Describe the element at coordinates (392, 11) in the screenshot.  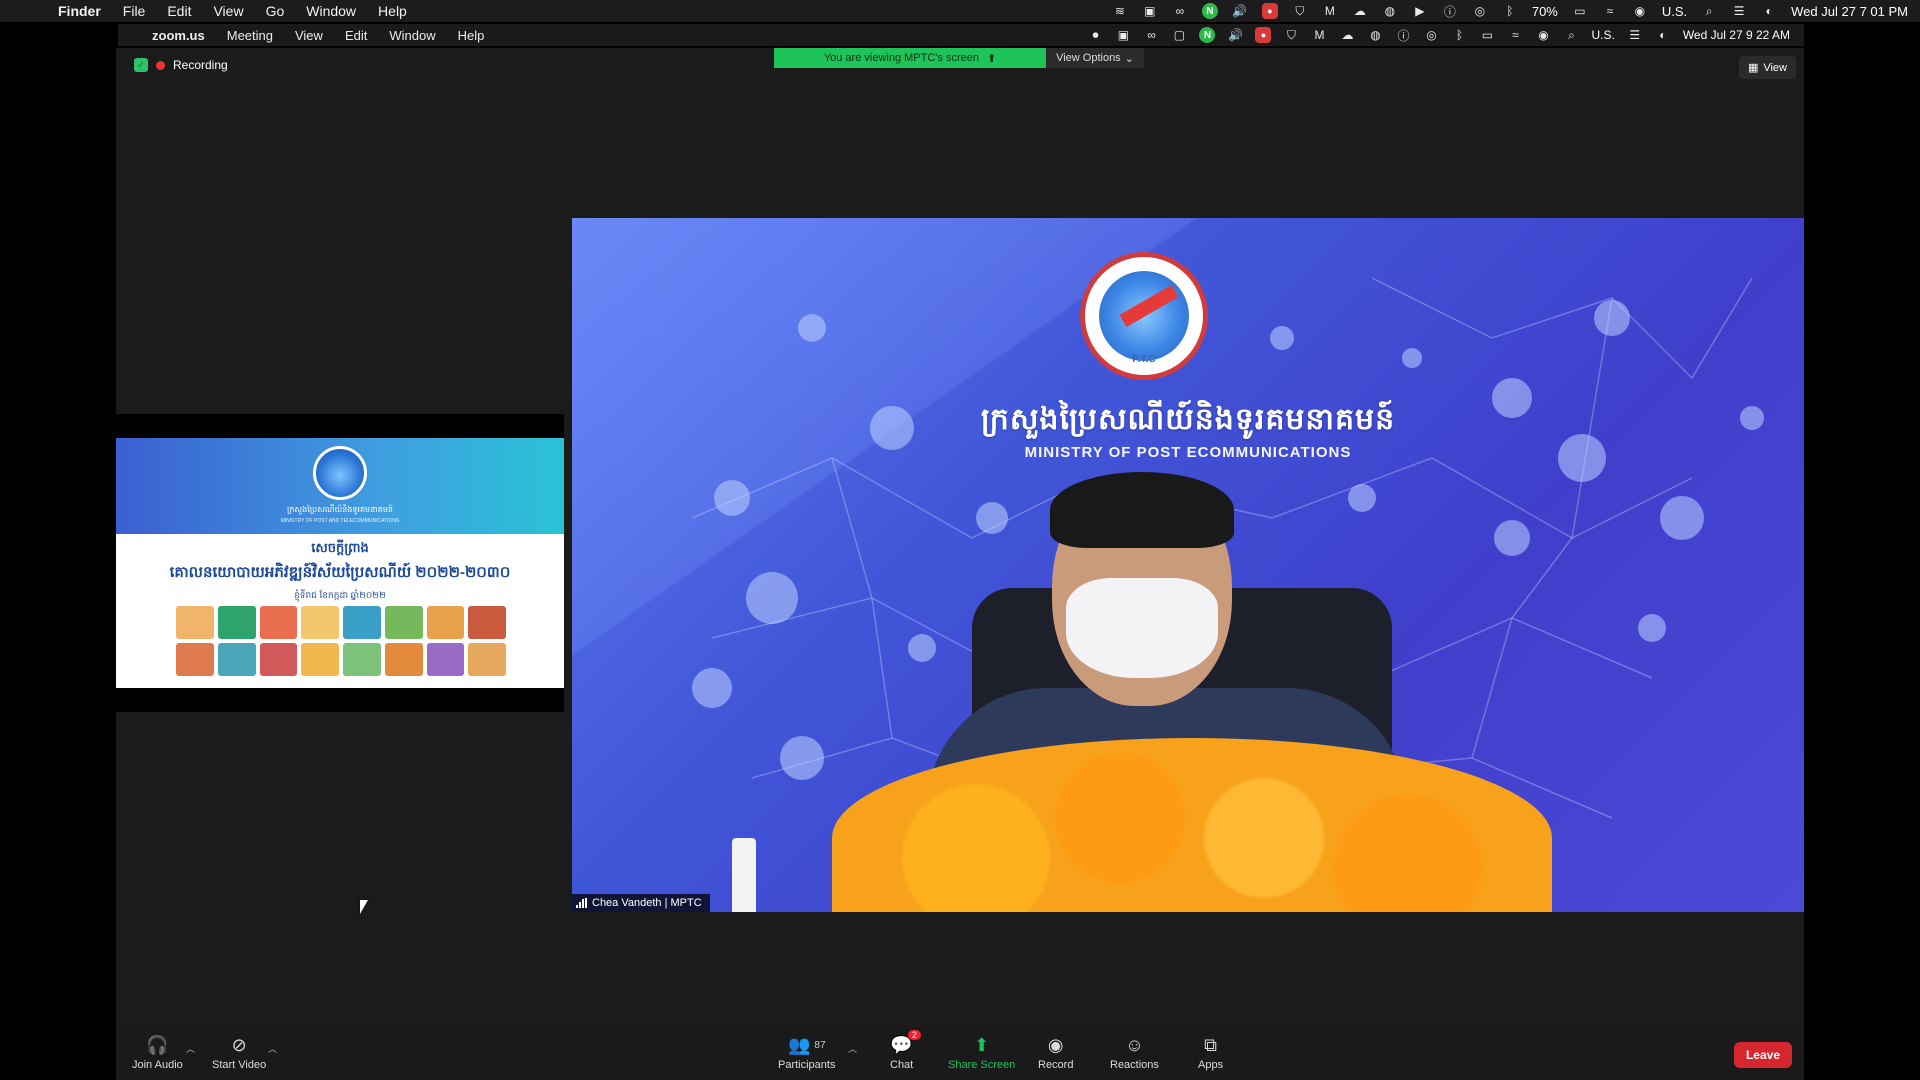
I see `menu-help: Help` at that location.